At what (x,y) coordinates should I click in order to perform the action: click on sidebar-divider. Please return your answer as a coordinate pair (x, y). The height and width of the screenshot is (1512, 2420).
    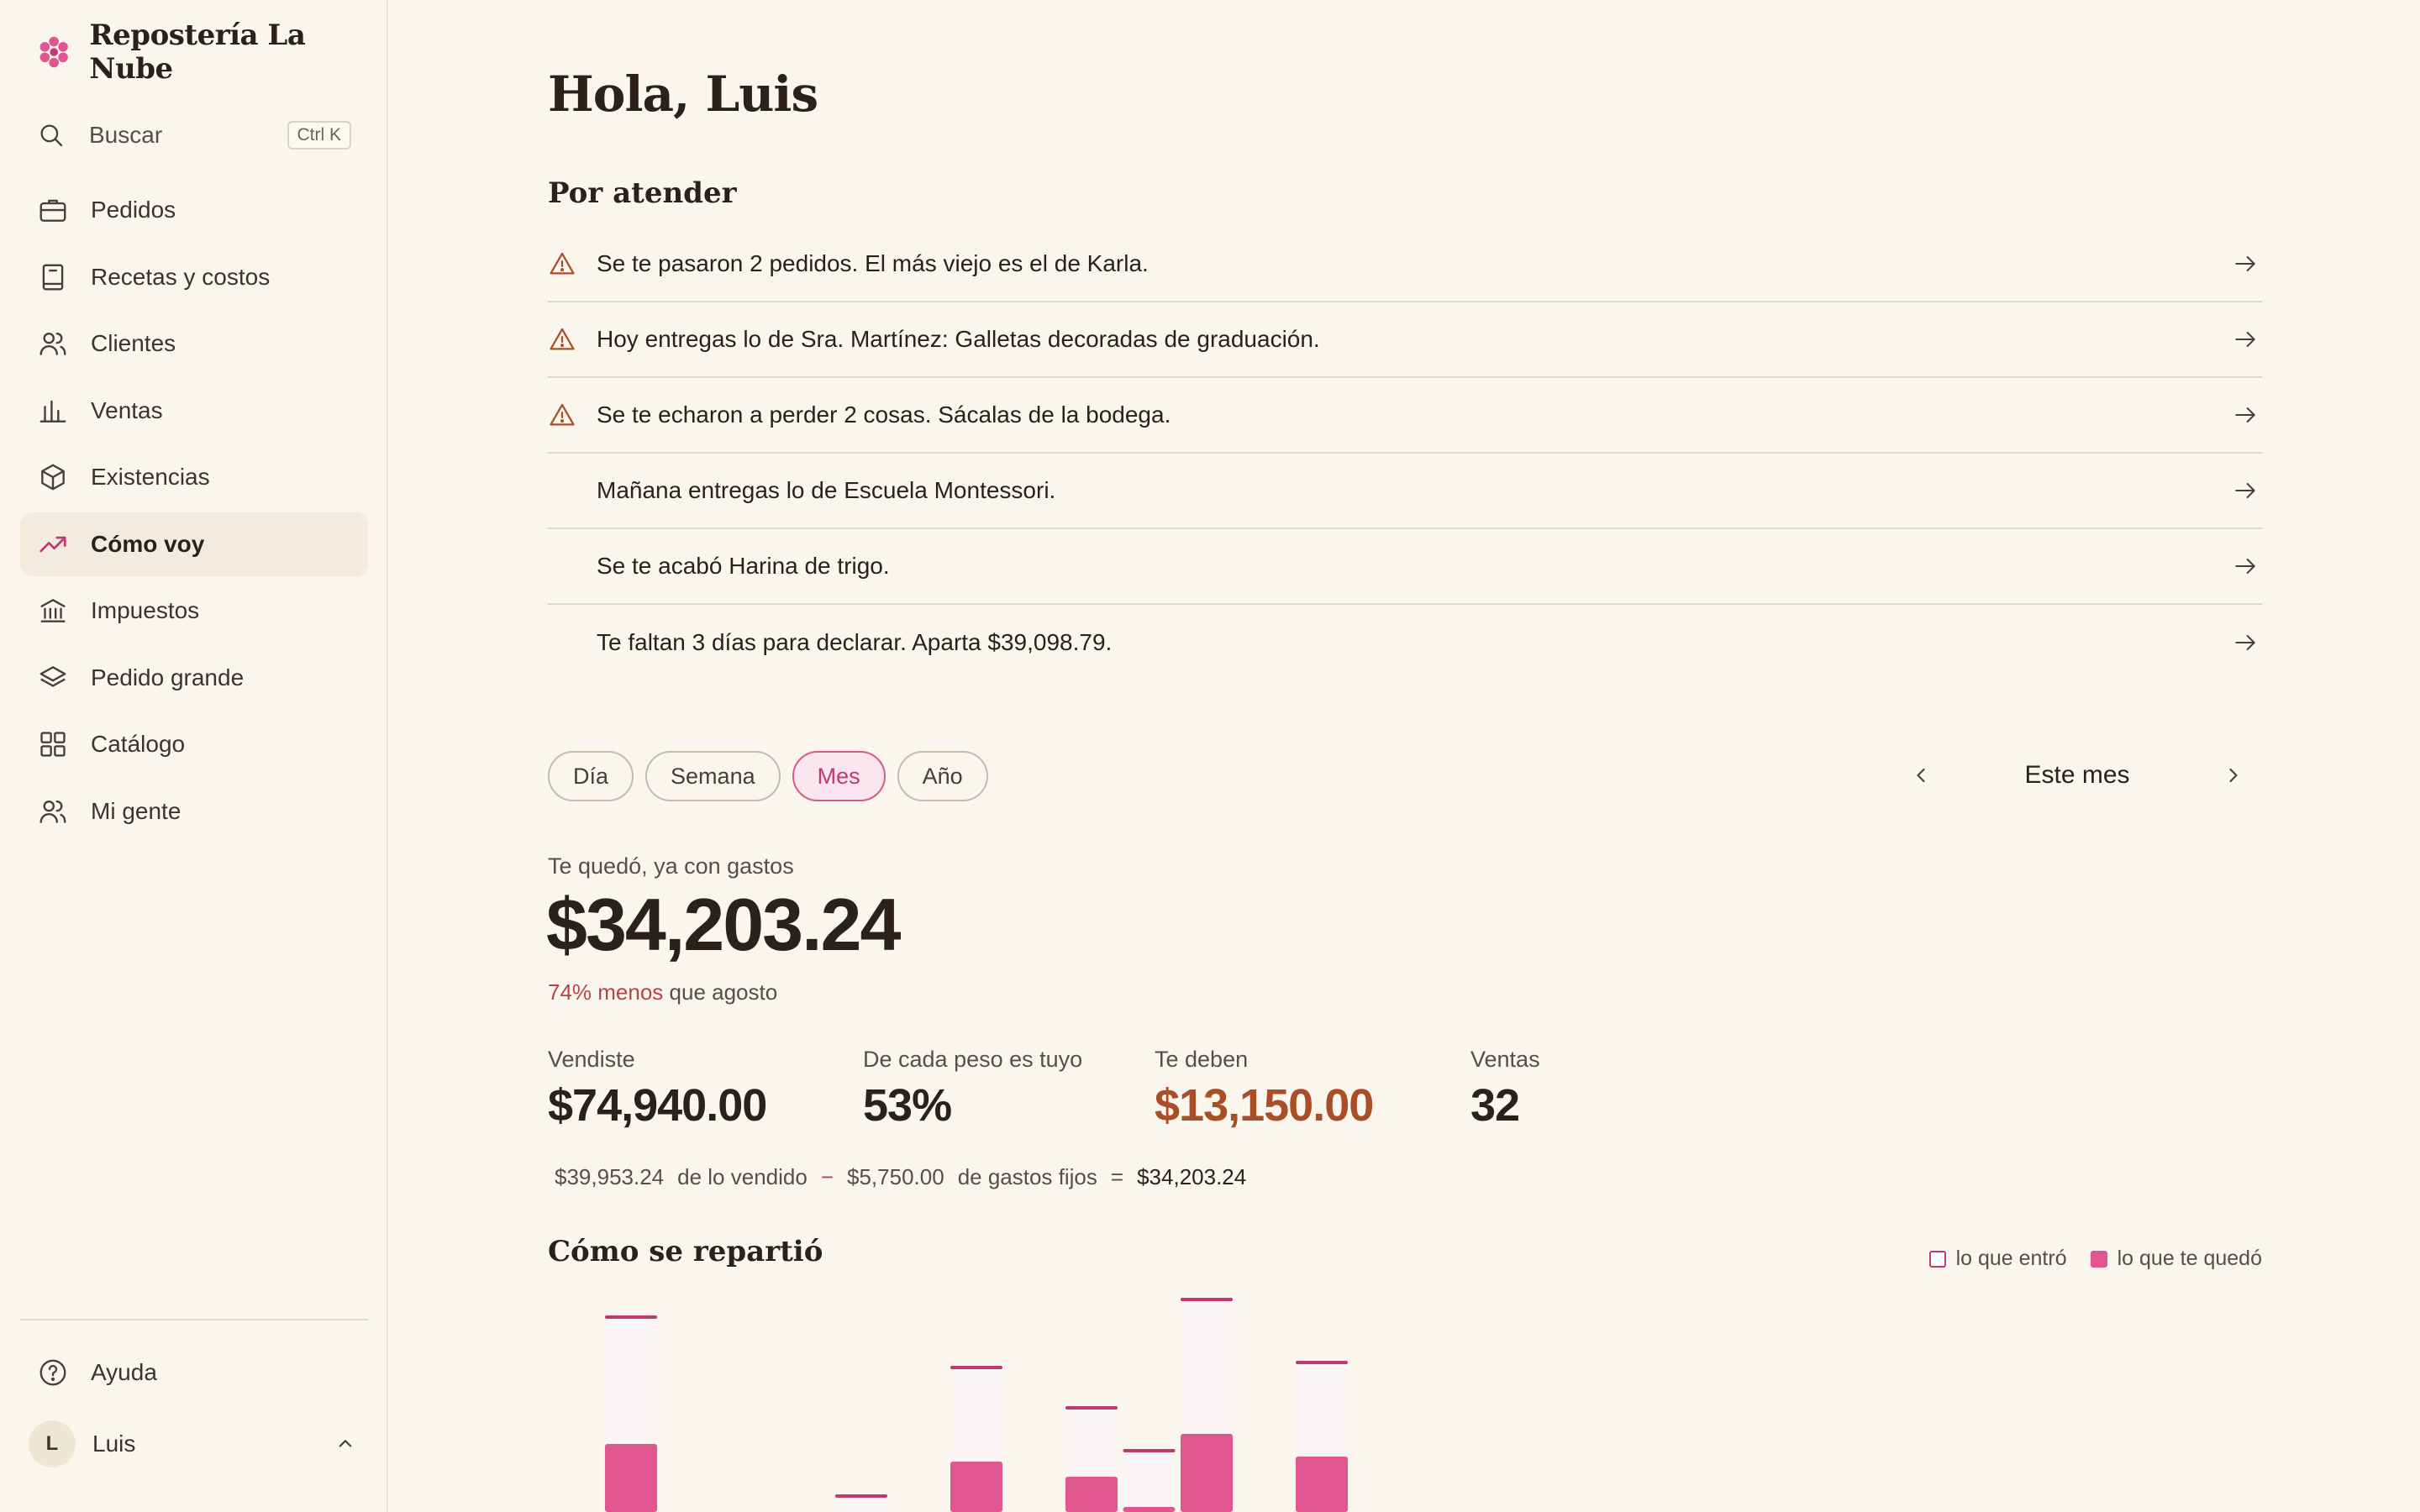
    Looking at the image, I should click on (194, 1319).